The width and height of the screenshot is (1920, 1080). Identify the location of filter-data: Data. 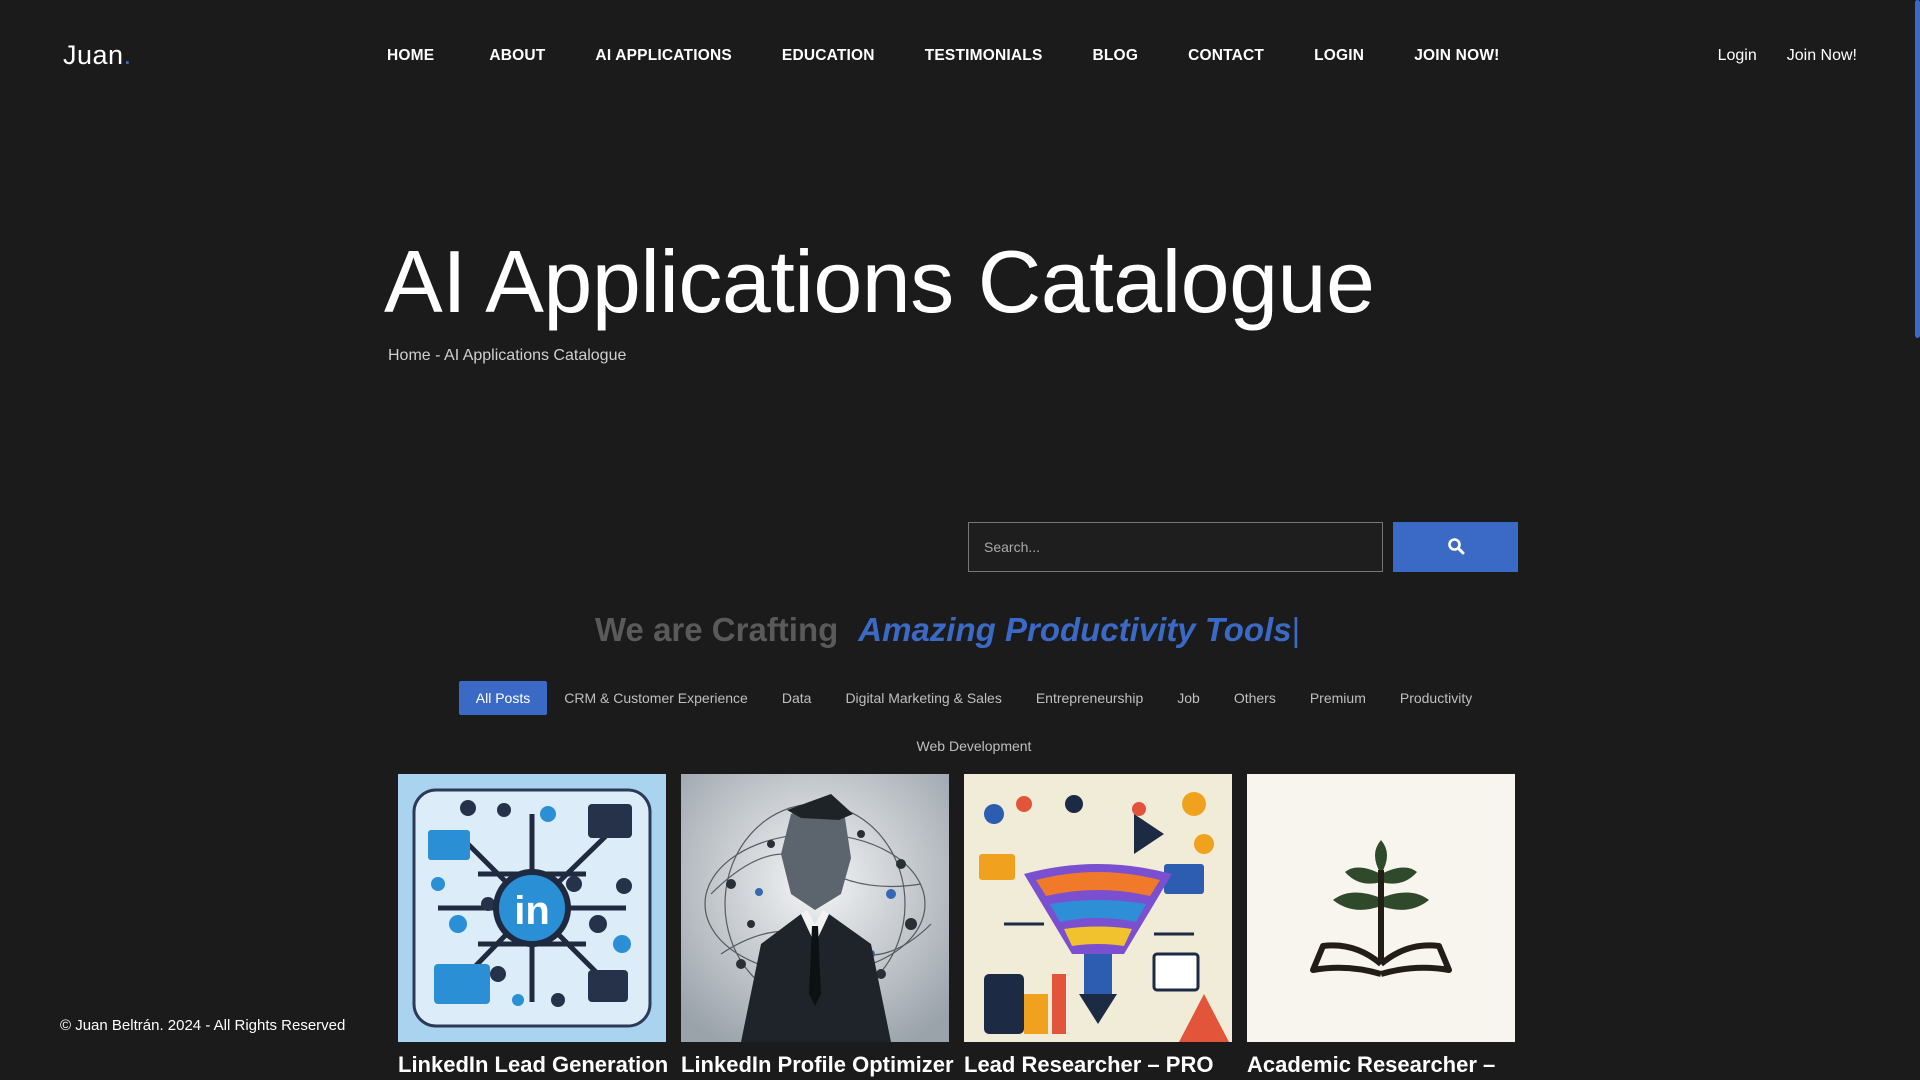
(797, 698).